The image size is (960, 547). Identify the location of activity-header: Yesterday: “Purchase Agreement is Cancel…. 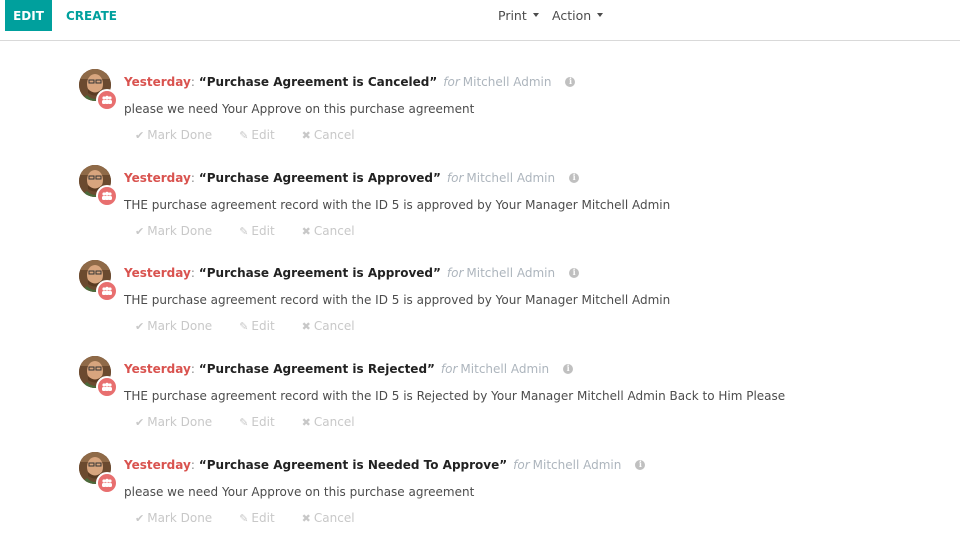
(350, 82).